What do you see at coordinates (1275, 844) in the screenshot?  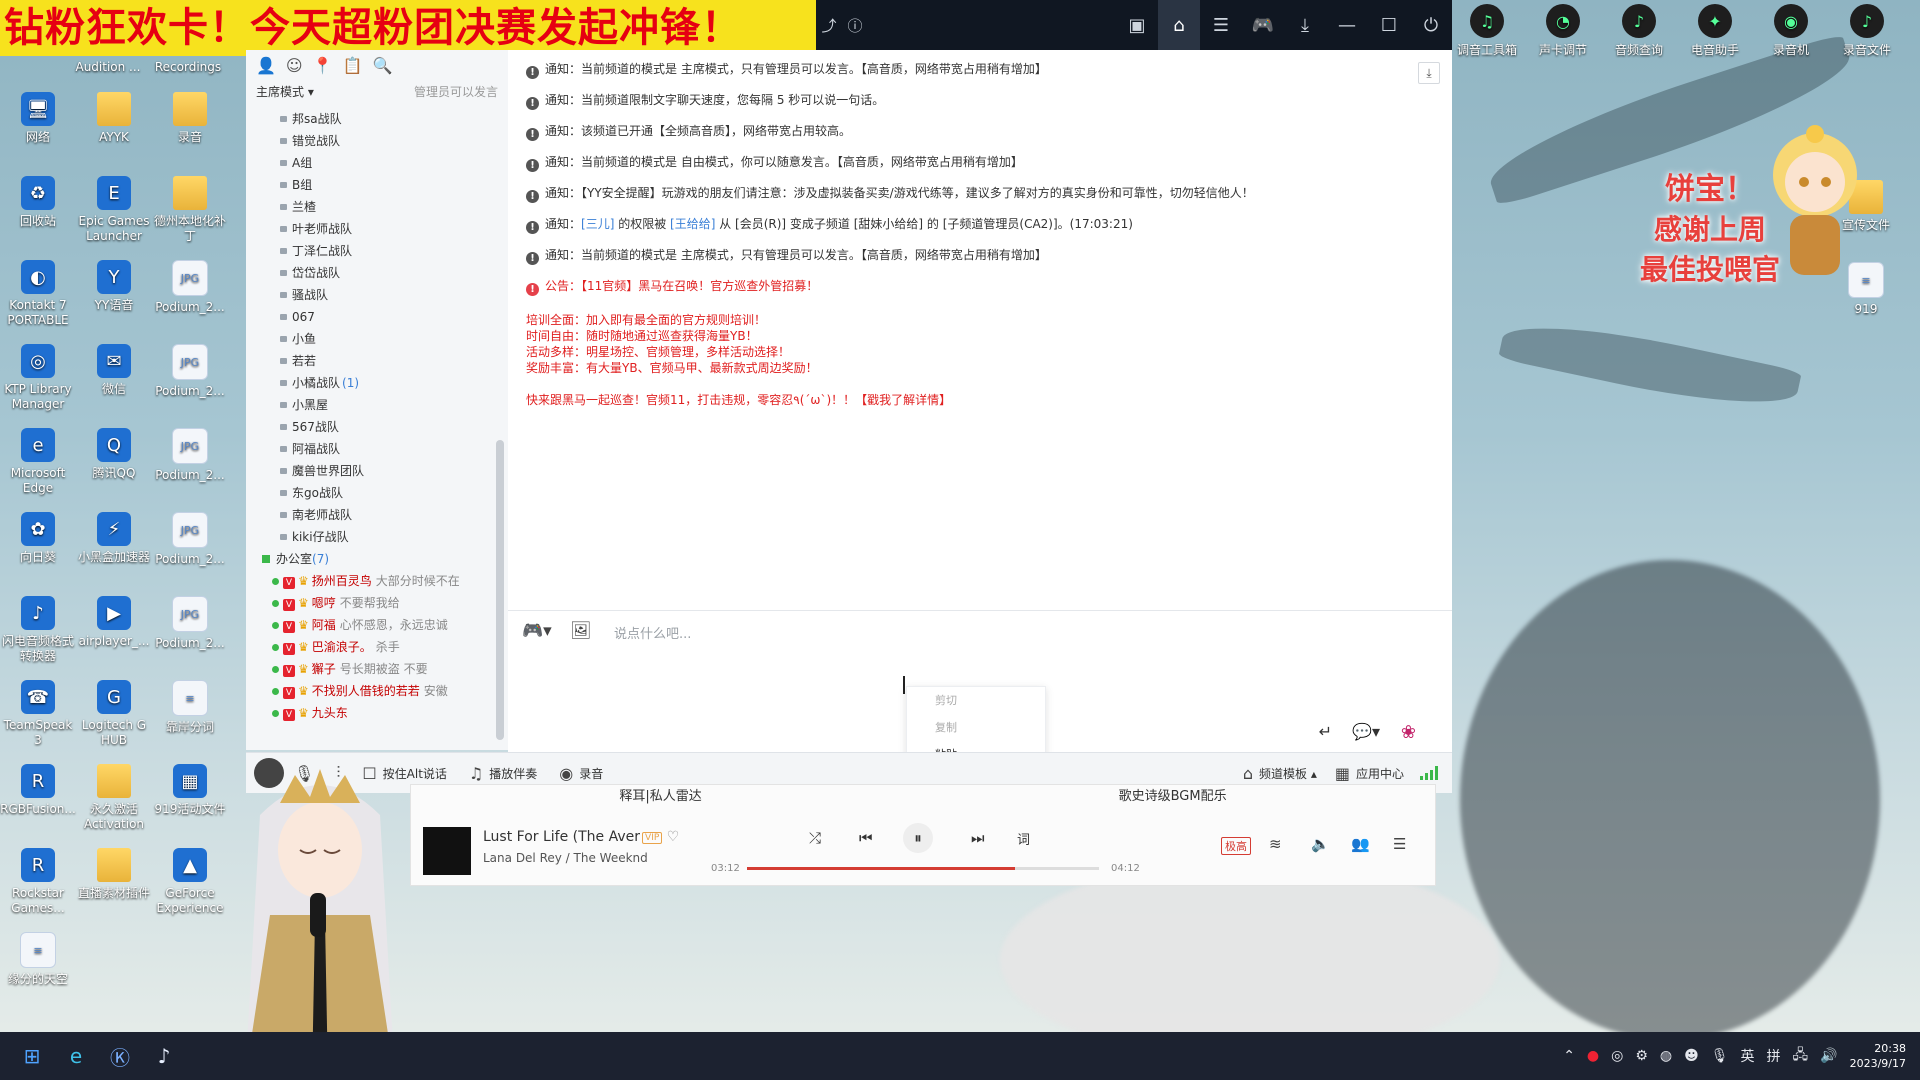 I see `sound-effect-icon: ≋` at bounding box center [1275, 844].